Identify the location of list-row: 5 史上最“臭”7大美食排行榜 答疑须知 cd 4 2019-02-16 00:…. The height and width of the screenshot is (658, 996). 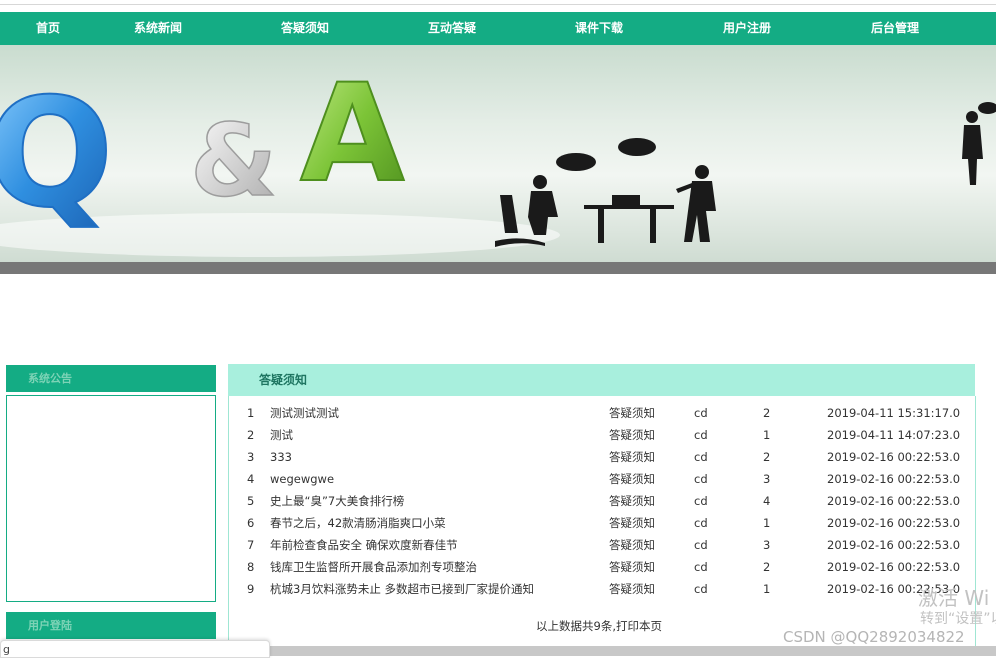
(602, 501).